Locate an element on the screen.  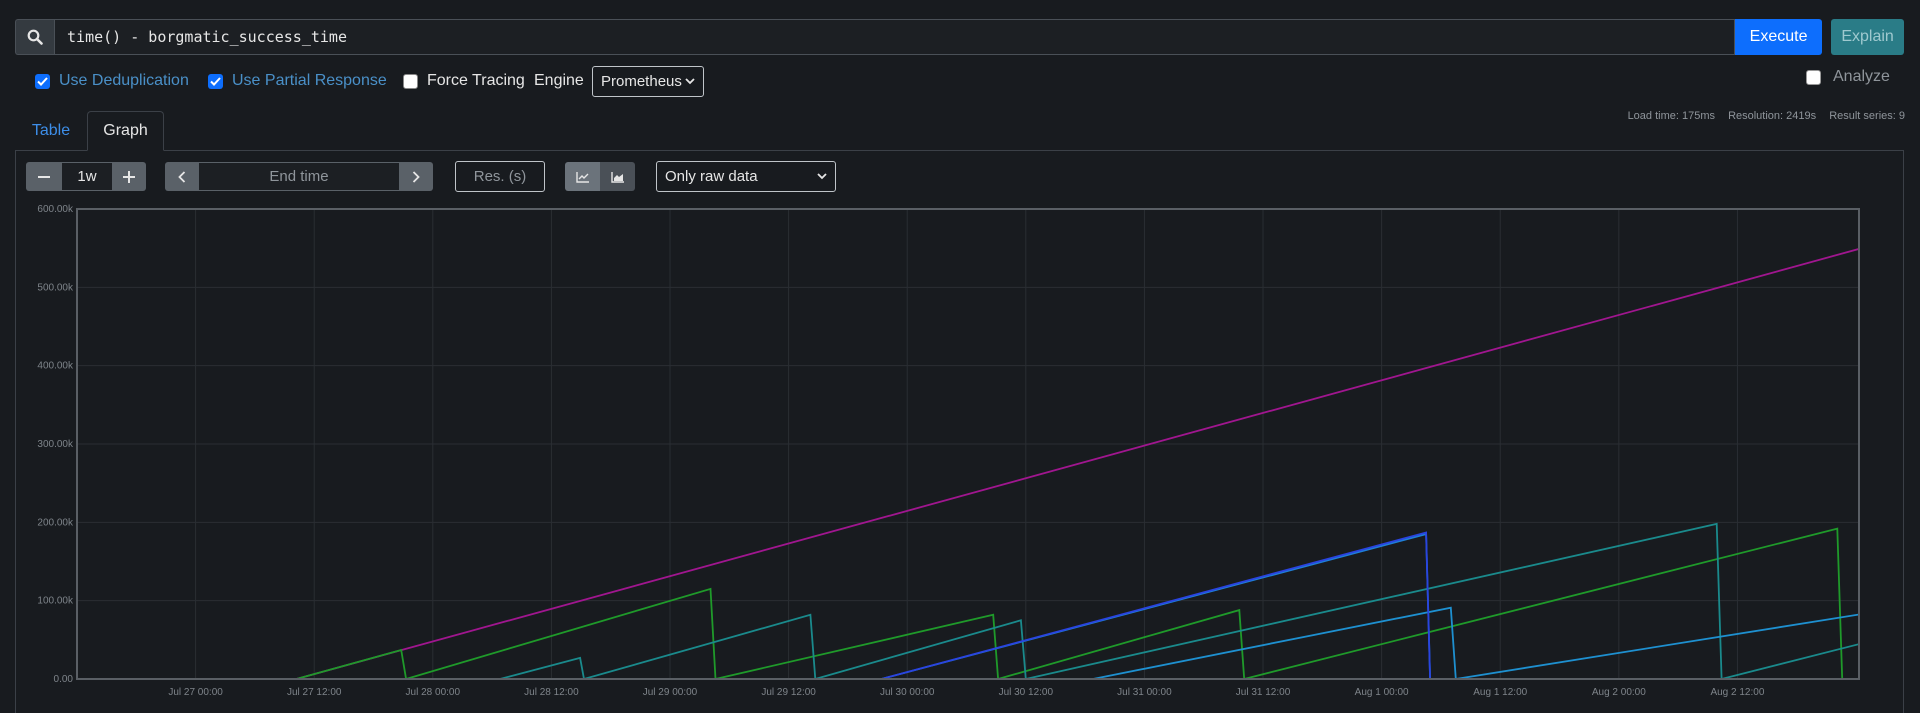
engine-select: Prometheus is located at coordinates (648, 81).